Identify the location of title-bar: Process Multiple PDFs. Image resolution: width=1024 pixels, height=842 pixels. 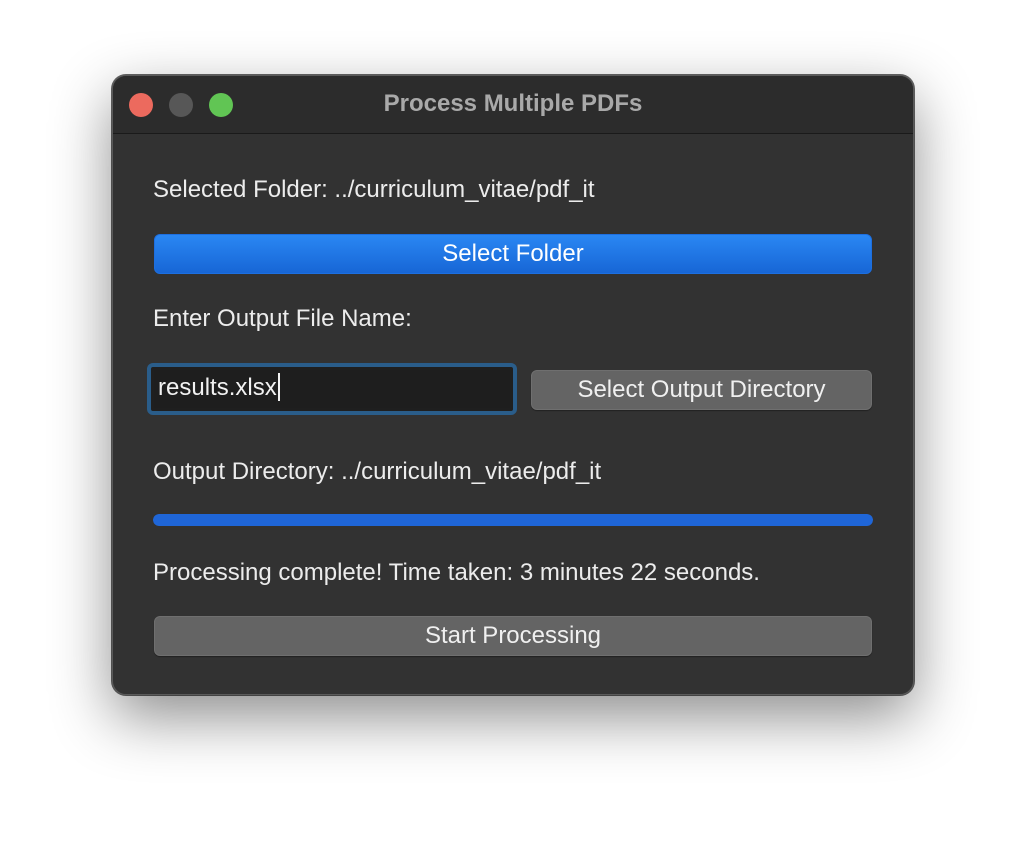
(513, 105).